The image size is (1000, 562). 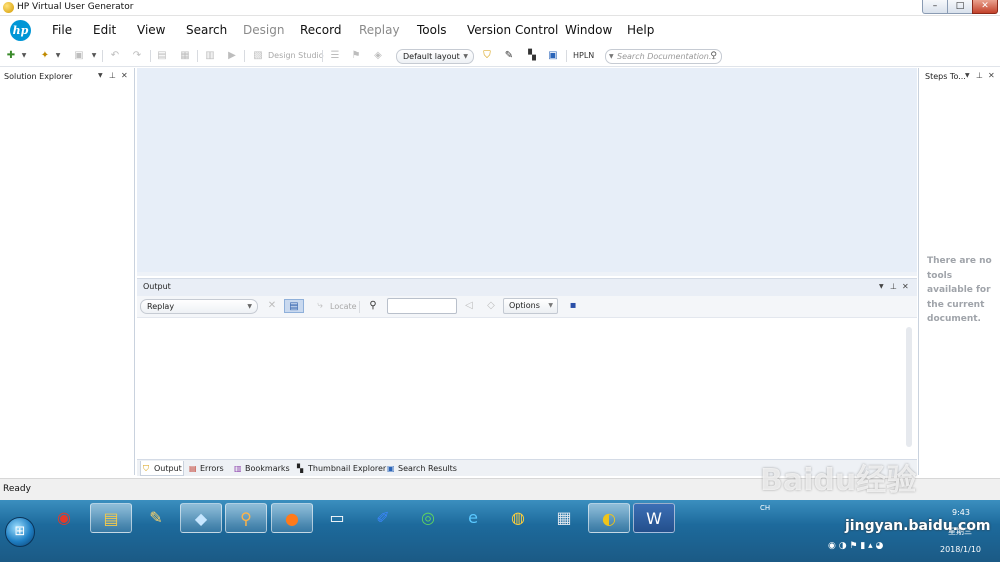 I want to click on menu-help: Help, so click(x=640, y=30).